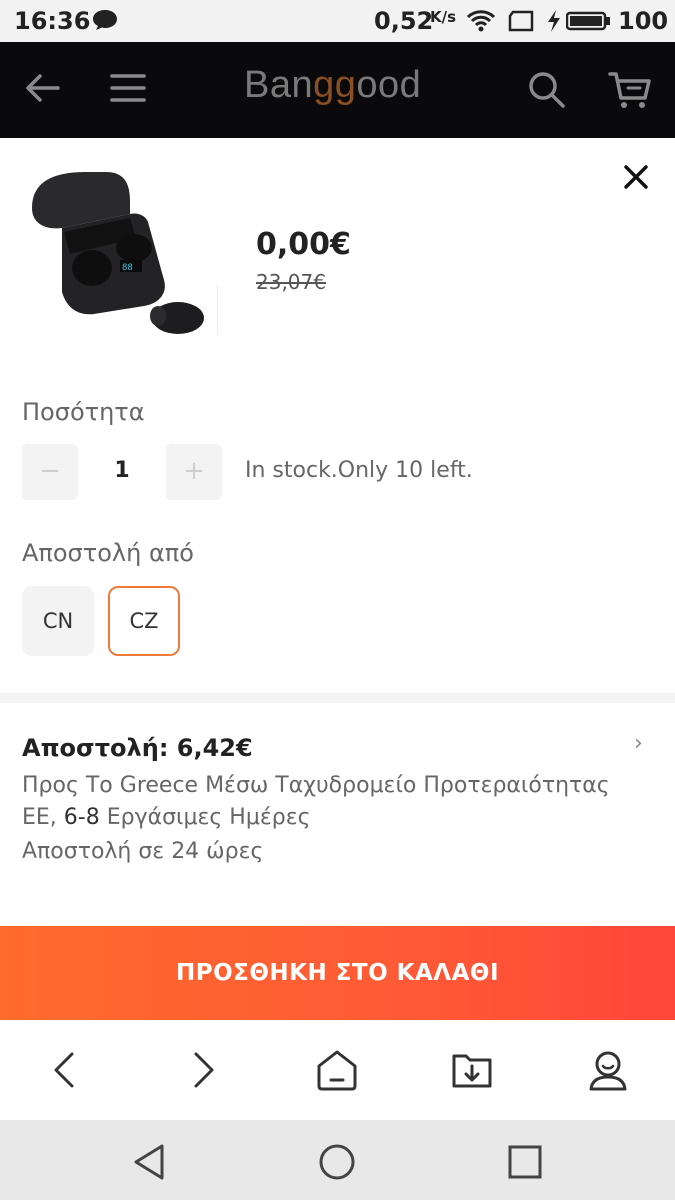  I want to click on system-back-icon, so click(150, 1162).